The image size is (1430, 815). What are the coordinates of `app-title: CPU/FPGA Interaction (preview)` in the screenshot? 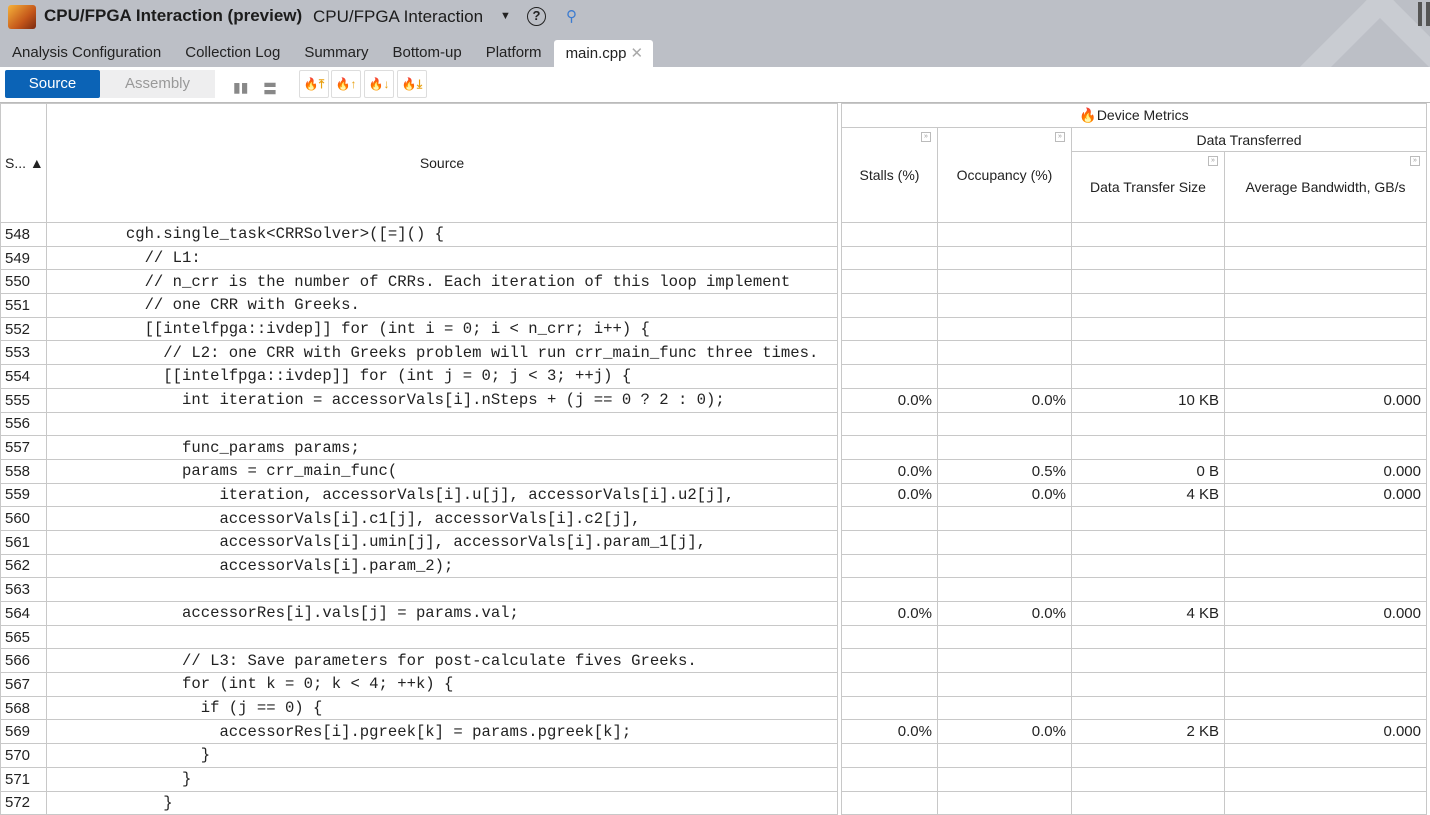 It's located at (173, 15).